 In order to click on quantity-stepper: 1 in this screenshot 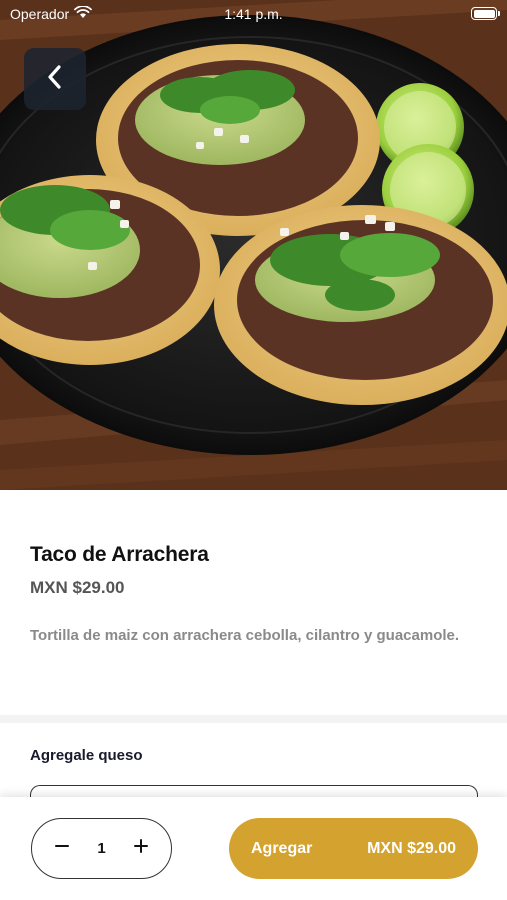, I will do `click(101, 848)`.